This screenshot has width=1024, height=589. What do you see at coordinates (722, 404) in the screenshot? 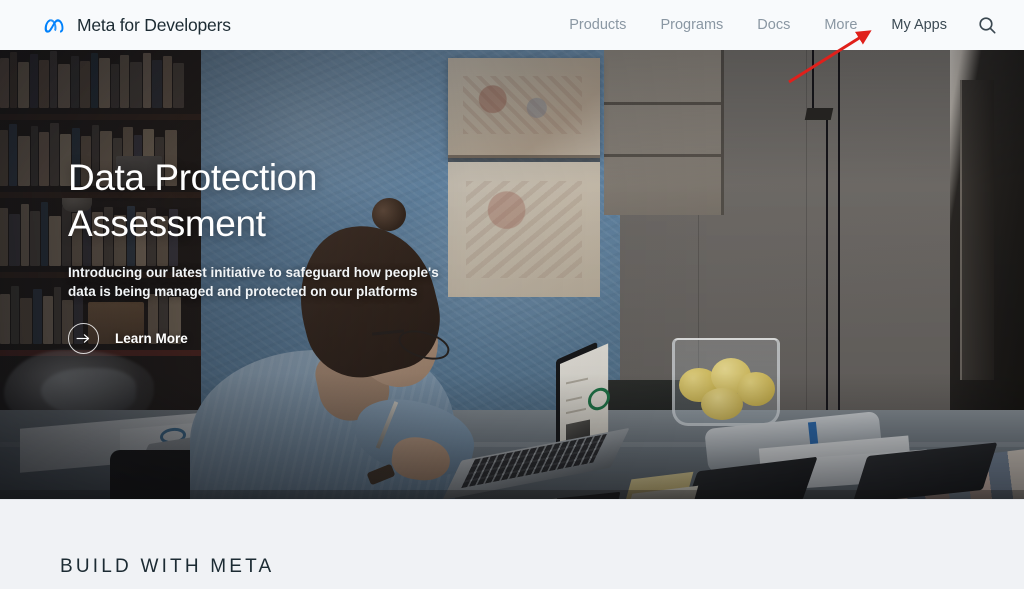
I see `lemon` at bounding box center [722, 404].